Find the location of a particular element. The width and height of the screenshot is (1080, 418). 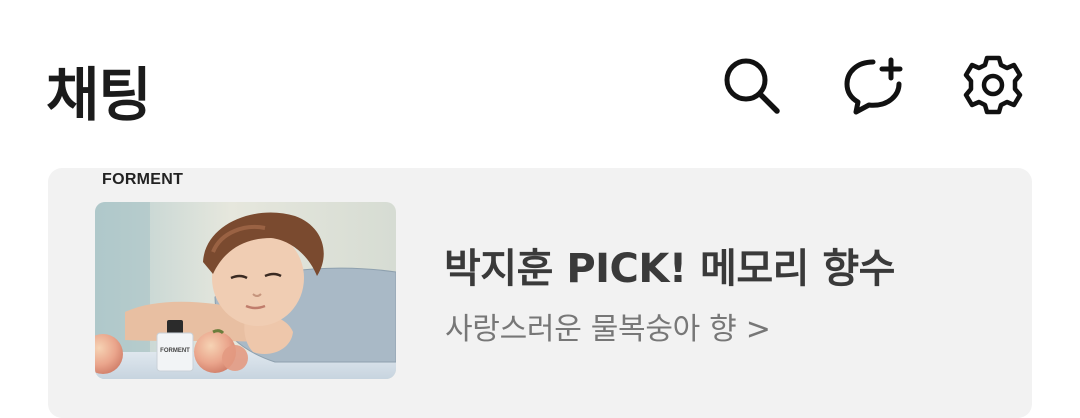

bottle-label: FORMENT is located at coordinates (175, 351).